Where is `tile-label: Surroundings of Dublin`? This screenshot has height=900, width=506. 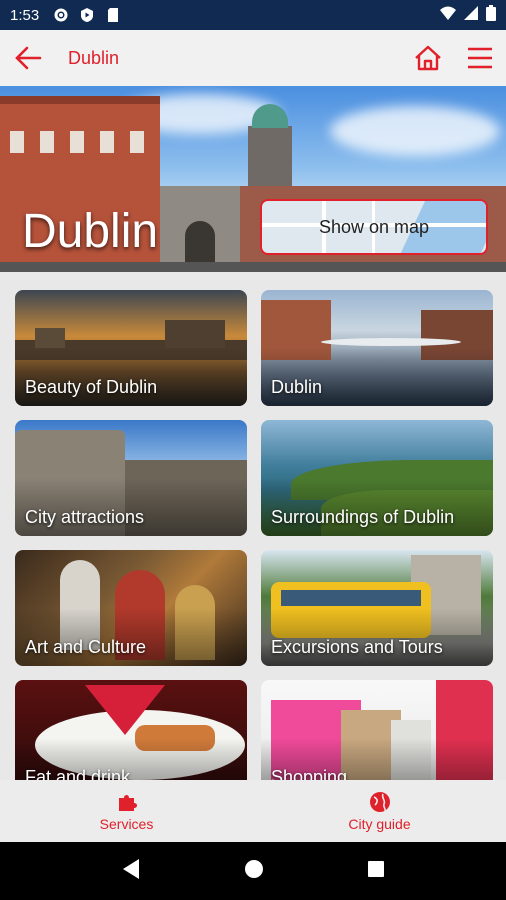 tile-label: Surroundings of Dublin is located at coordinates (363, 517).